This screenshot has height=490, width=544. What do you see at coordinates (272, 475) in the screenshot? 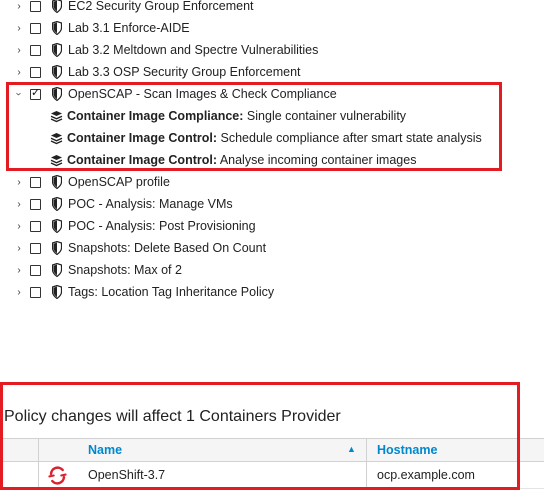
I see `table-row: OpenShift-3.7 ocp.example.com` at bounding box center [272, 475].